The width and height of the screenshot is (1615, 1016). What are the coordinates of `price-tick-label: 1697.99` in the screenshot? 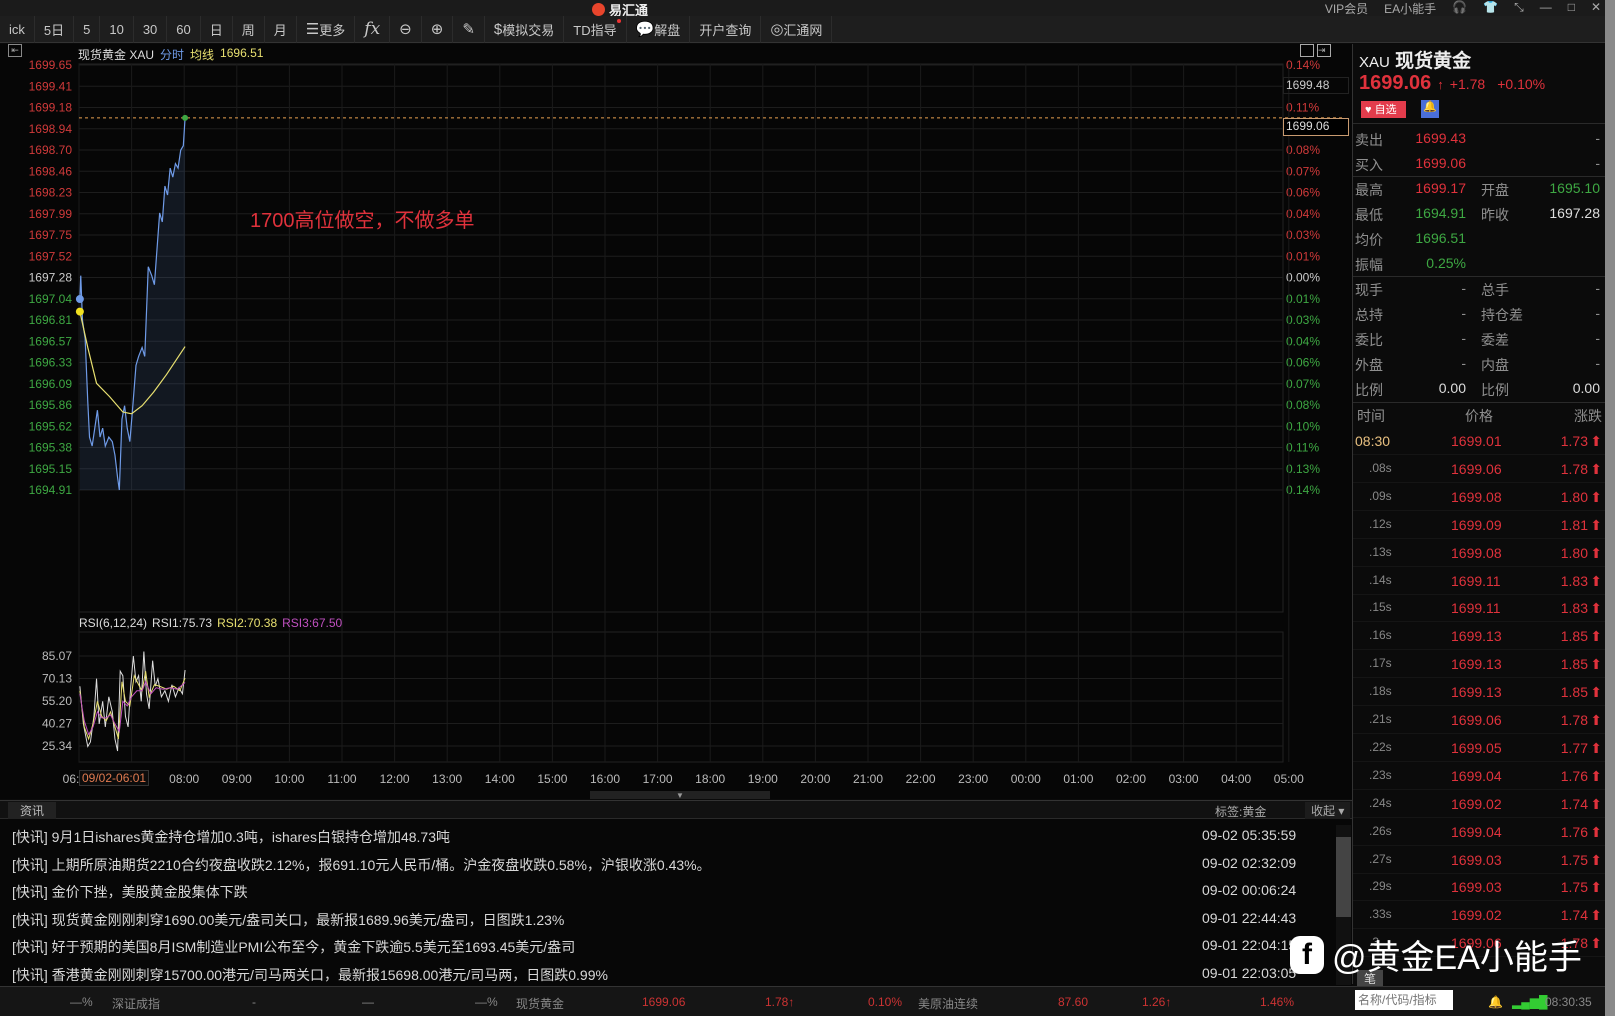 It's located at (51, 214).